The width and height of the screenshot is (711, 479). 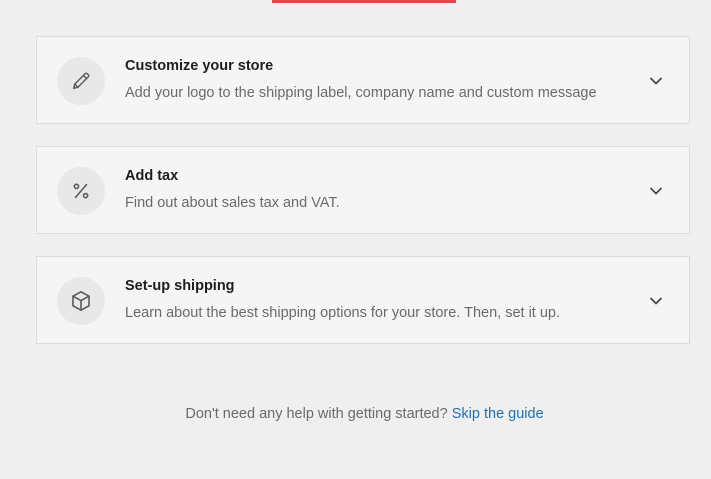 I want to click on box-icon, so click(x=81, y=301).